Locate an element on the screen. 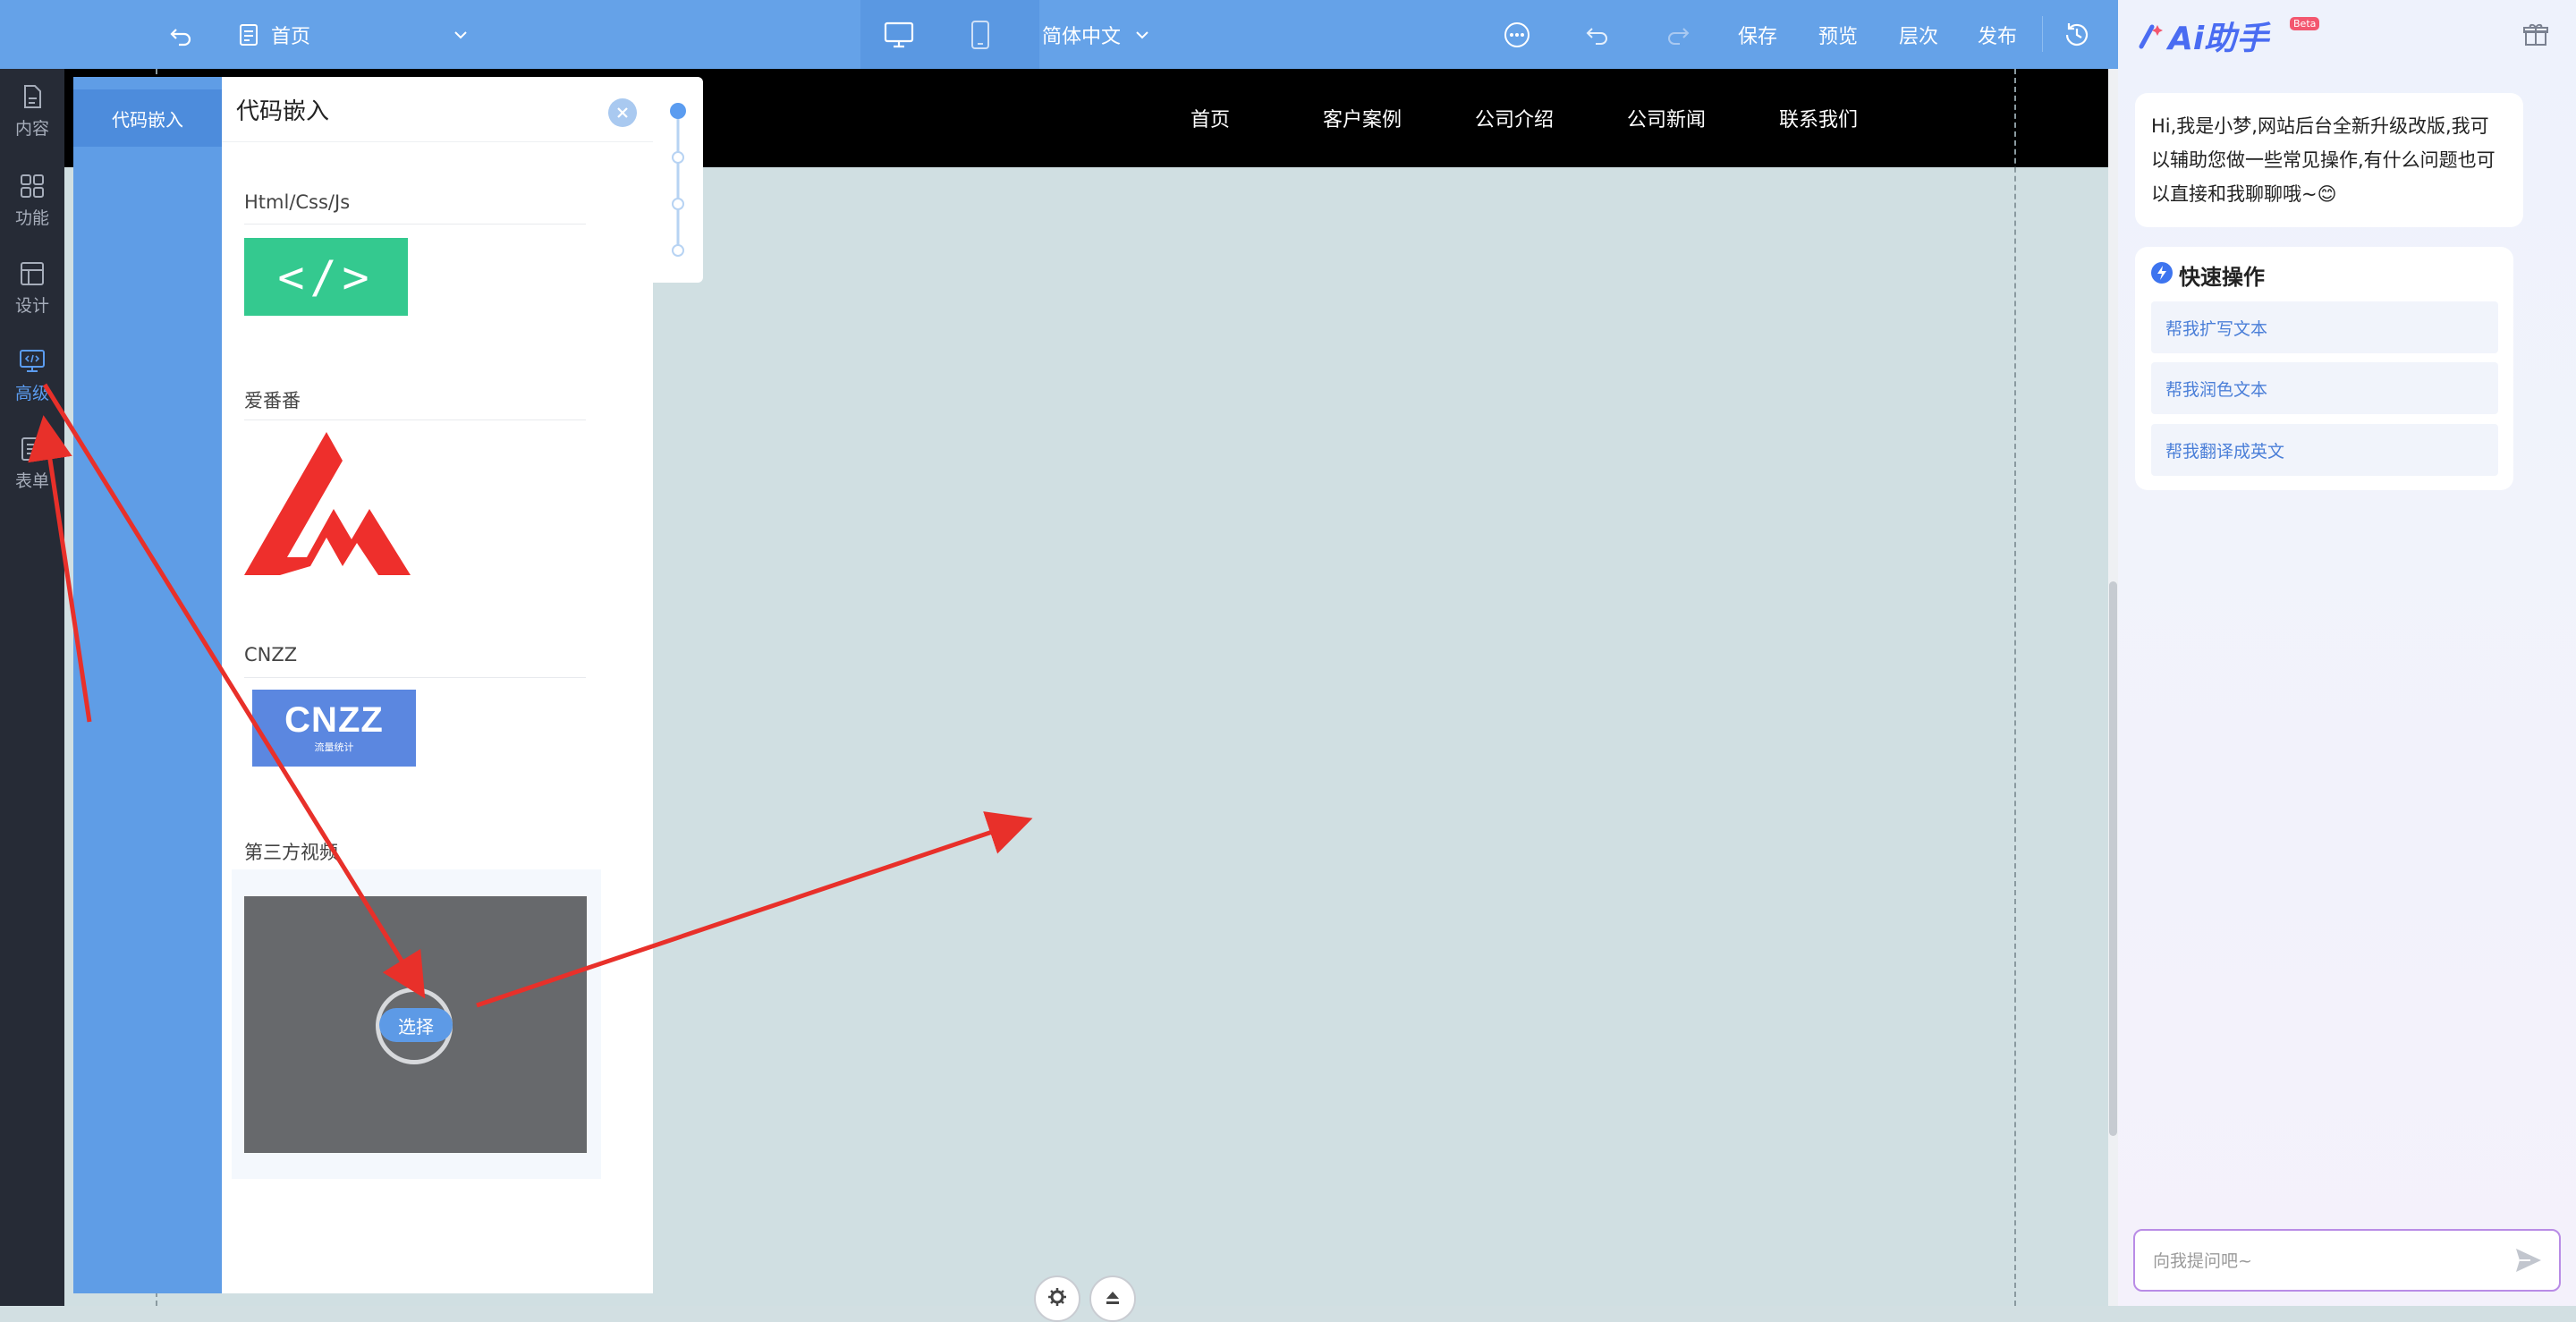  redo-button is located at coordinates (1678, 34).